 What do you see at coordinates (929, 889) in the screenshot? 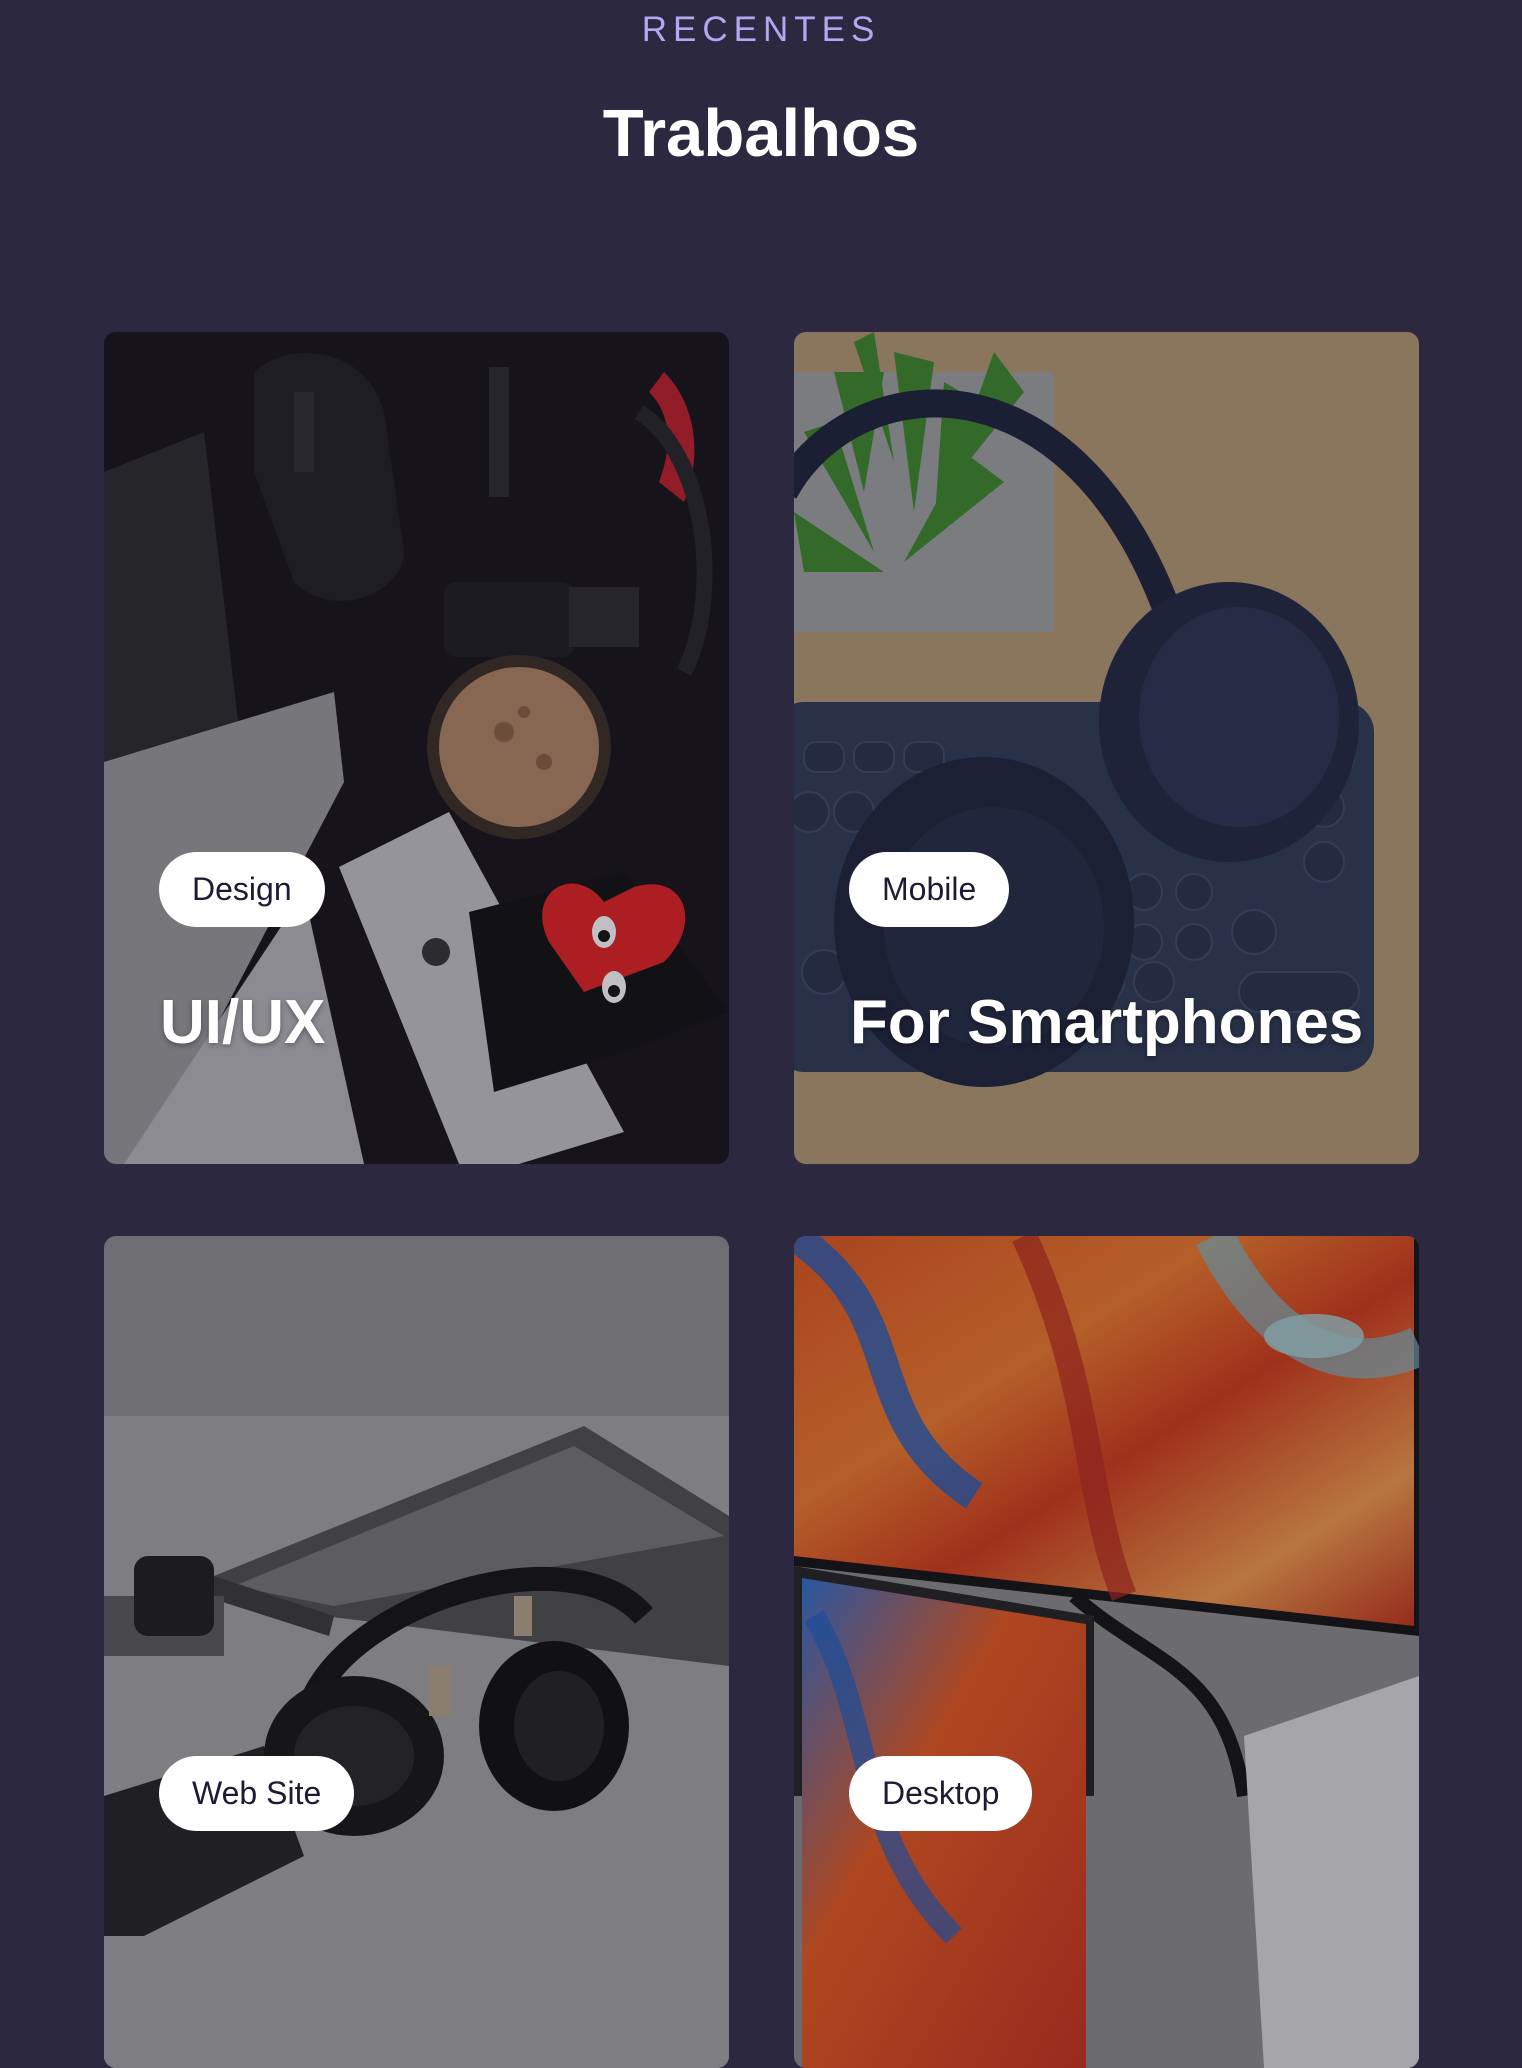
I see `project-tag: Mobile` at bounding box center [929, 889].